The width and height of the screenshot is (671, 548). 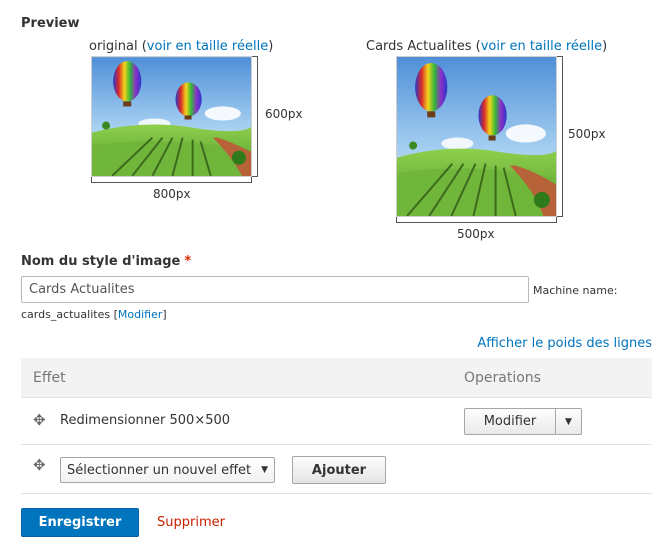 What do you see at coordinates (275, 289) in the screenshot?
I see `image-style-name-input` at bounding box center [275, 289].